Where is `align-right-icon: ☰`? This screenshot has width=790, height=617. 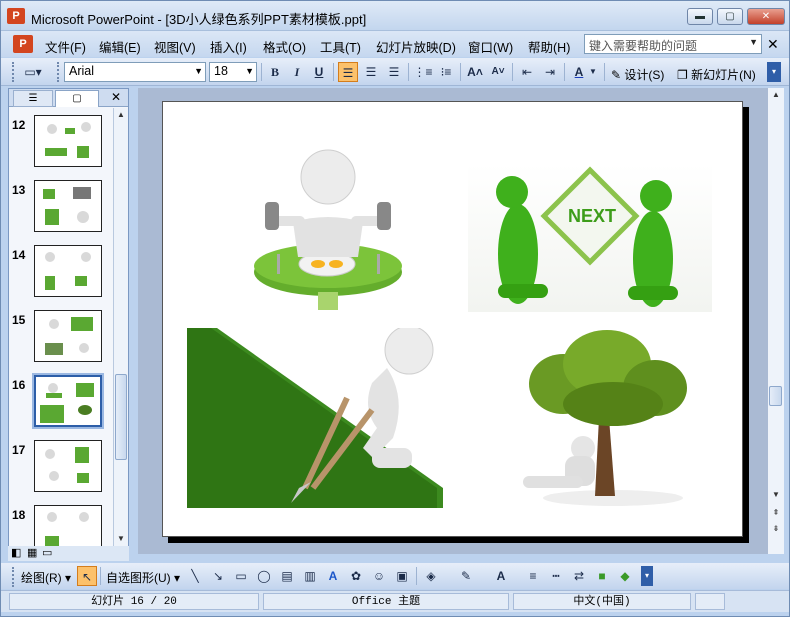
align-right-icon: ☰ is located at coordinates (394, 72).